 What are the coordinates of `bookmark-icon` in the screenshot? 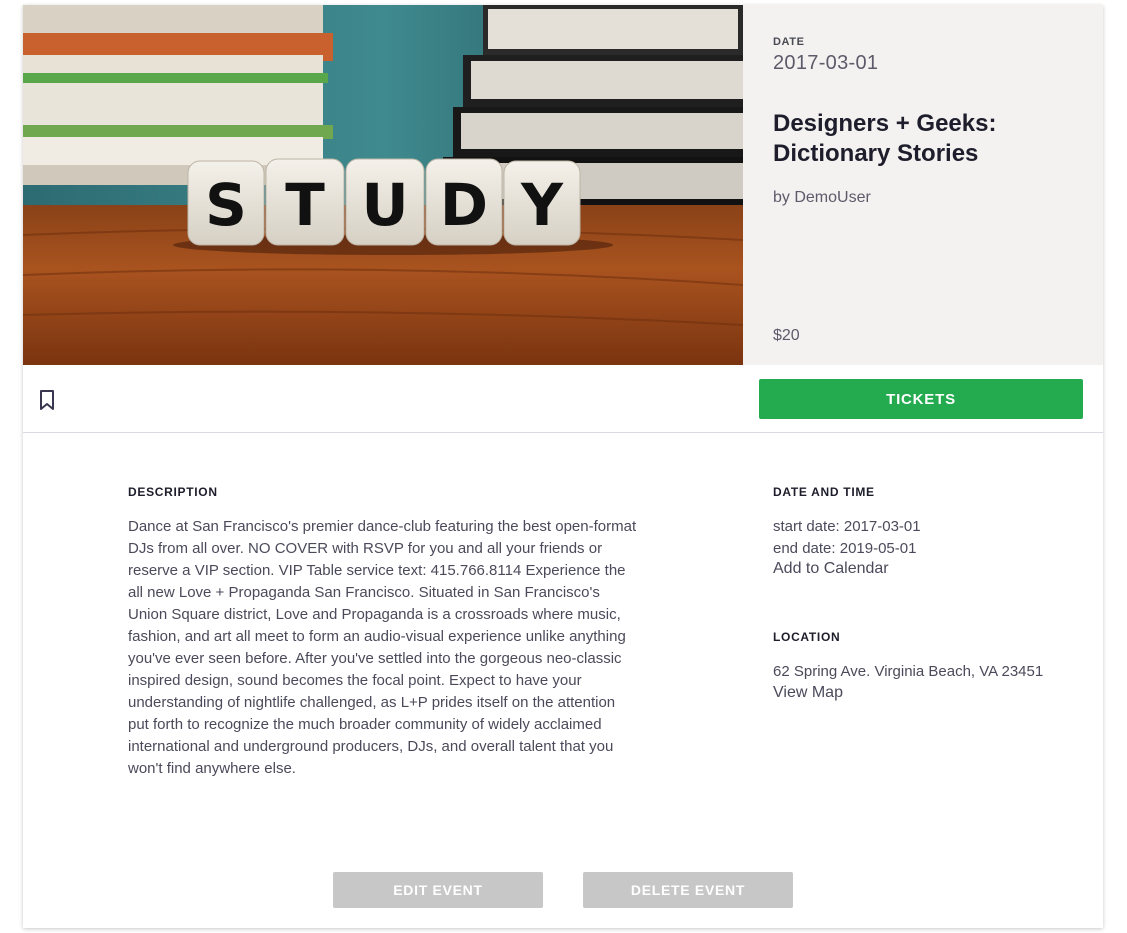 It's located at (47, 400).